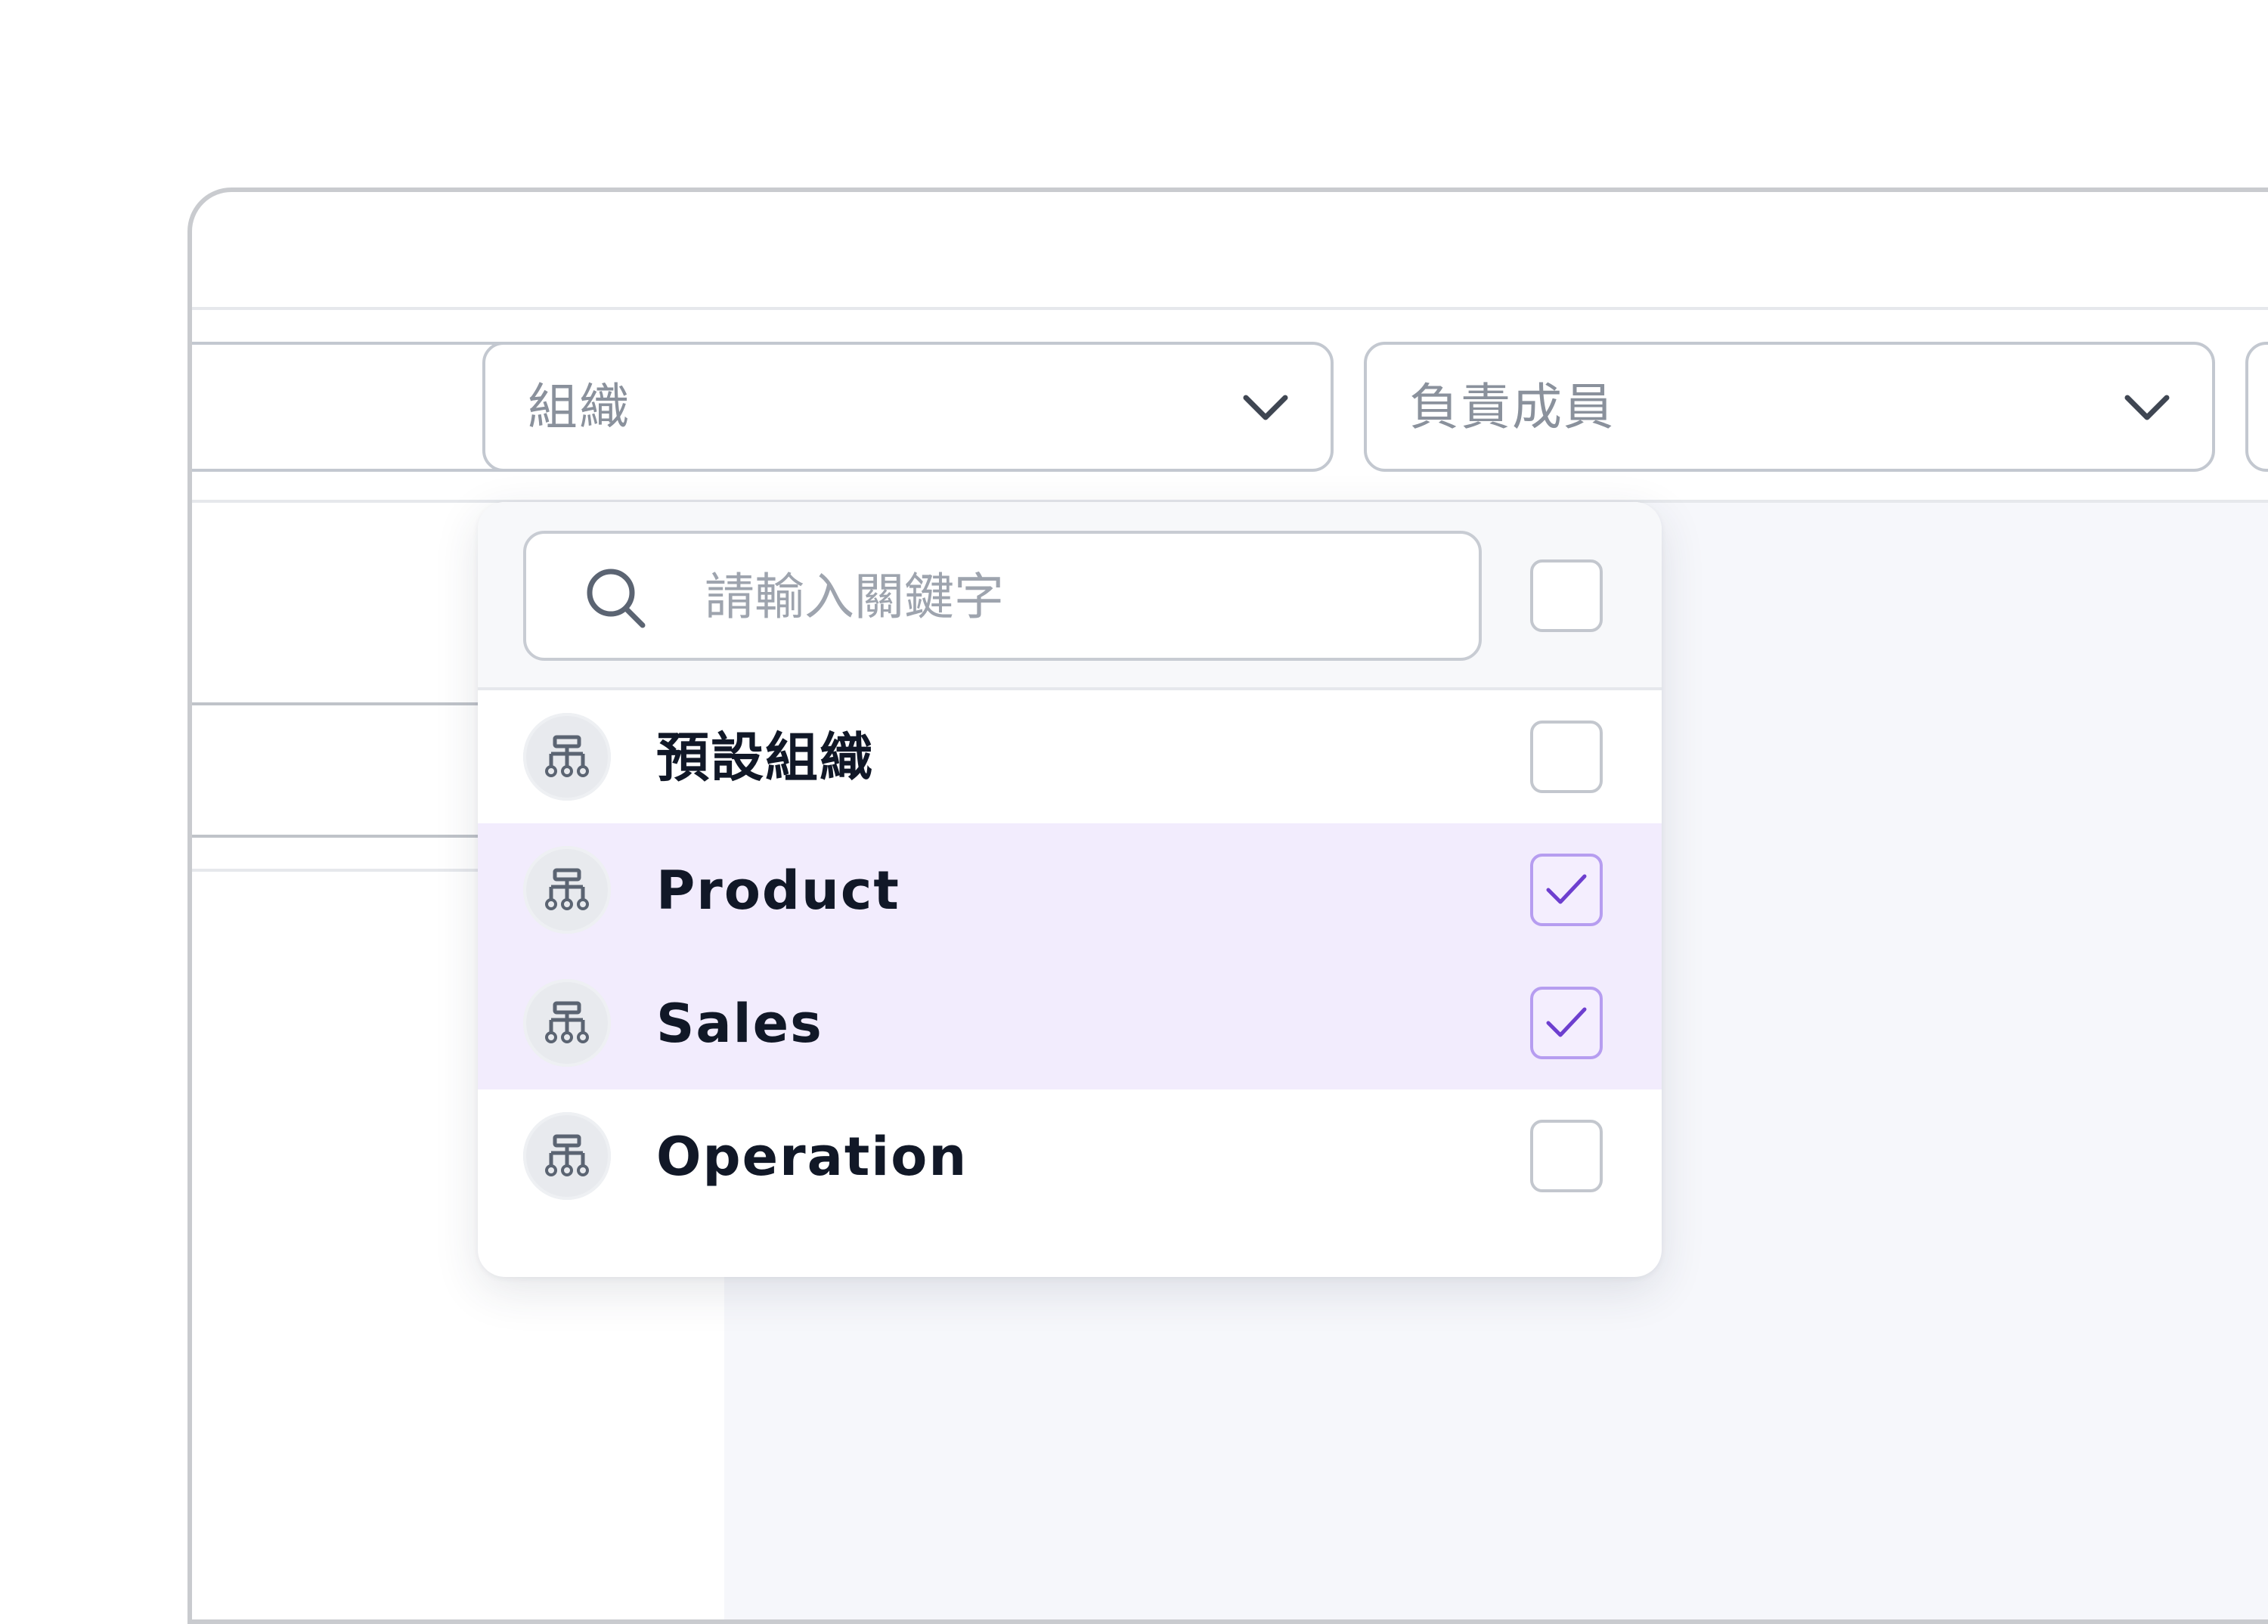 Image resolution: width=2268 pixels, height=1624 pixels. I want to click on option-label: Operation, so click(812, 1157).